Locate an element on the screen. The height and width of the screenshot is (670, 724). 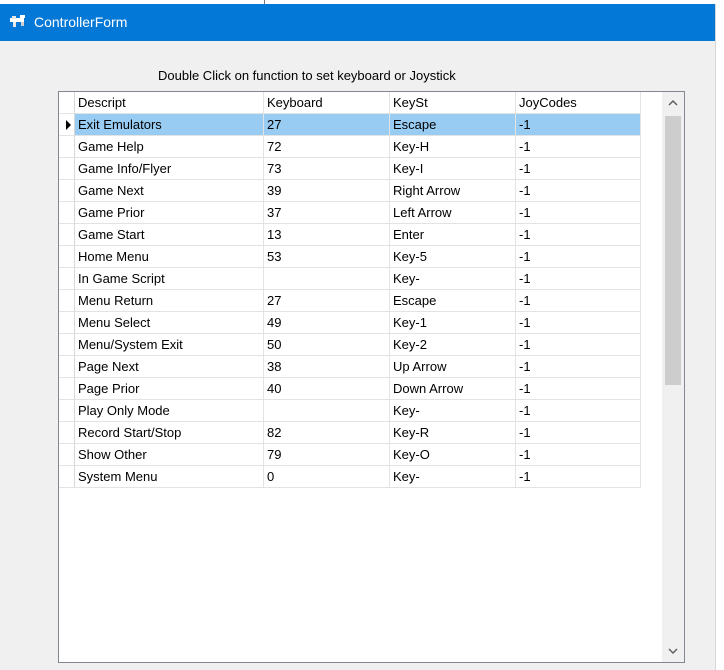
cell-keyboard: 0 is located at coordinates (327, 477).